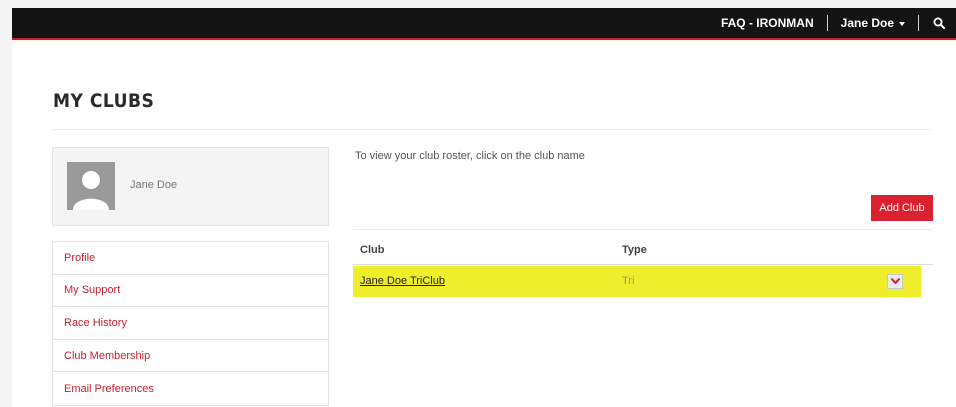 Image resolution: width=956 pixels, height=407 pixels. I want to click on avatar, so click(91, 186).